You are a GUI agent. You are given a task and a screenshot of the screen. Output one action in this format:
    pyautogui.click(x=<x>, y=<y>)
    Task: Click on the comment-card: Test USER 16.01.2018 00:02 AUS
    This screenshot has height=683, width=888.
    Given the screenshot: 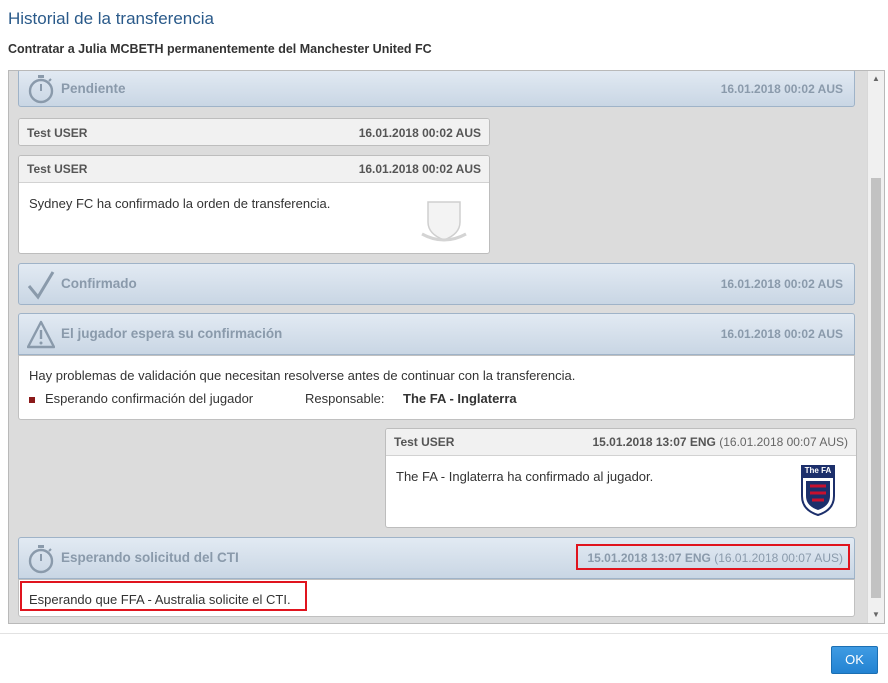 What is the action you would take?
    pyautogui.click(x=254, y=132)
    